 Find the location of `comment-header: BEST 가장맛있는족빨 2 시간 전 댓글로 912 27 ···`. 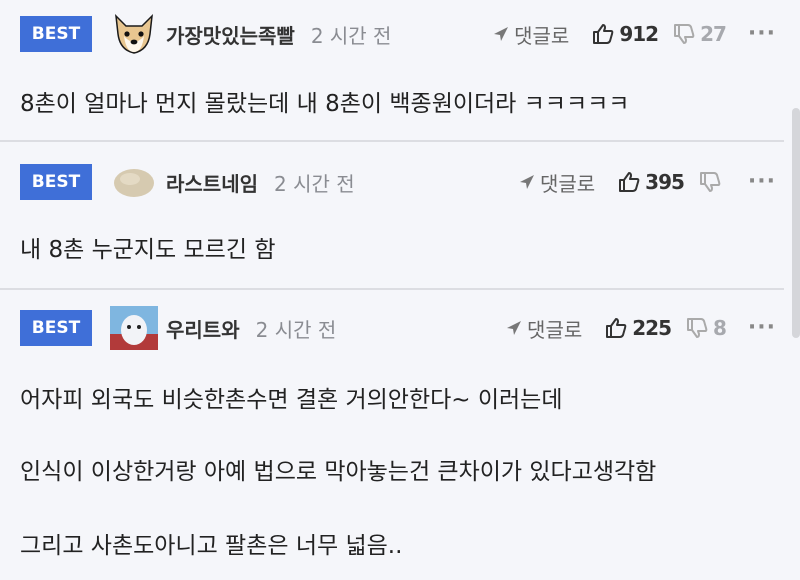

comment-header: BEST 가장맛있는족빨 2 시간 전 댓글로 912 27 ··· is located at coordinates (398, 34).